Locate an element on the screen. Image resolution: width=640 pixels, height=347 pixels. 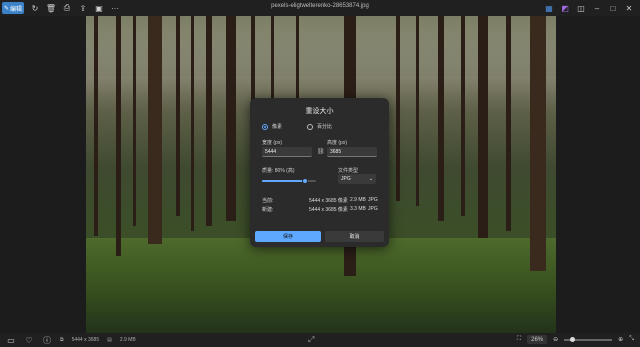
app-icon-3: ◫ is located at coordinates (581, 8).